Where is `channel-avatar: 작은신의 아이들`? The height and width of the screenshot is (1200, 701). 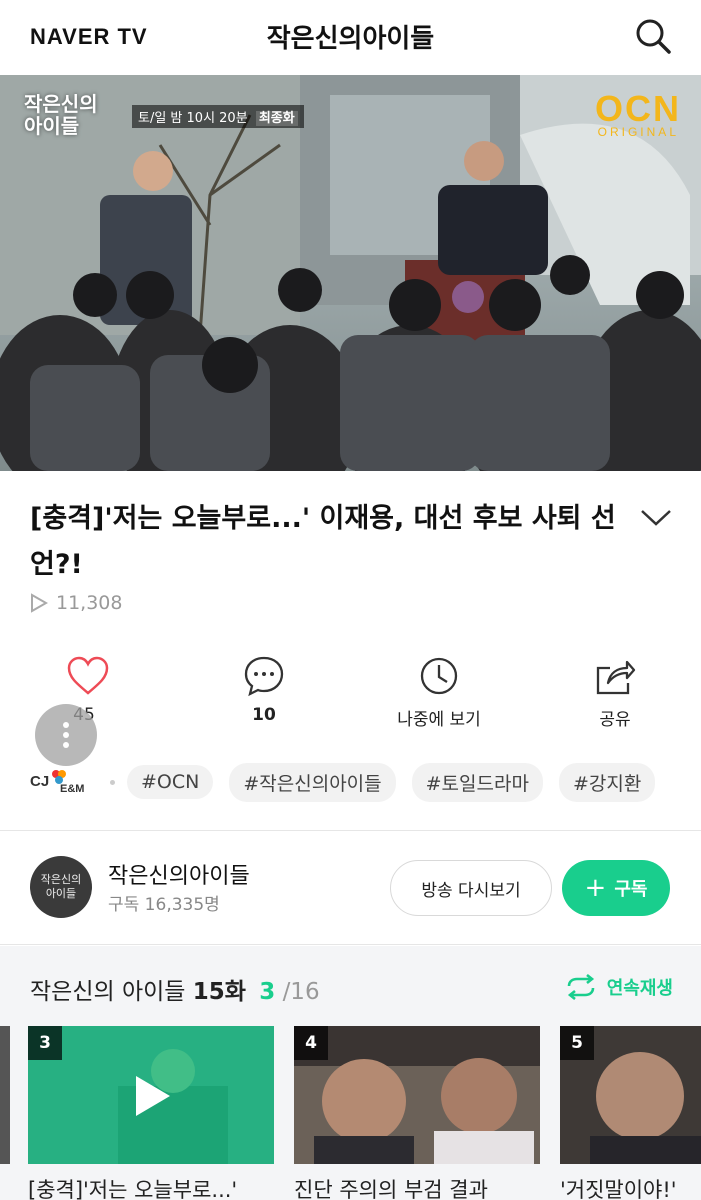
channel-avatar: 작은신의 아이들 is located at coordinates (61, 887).